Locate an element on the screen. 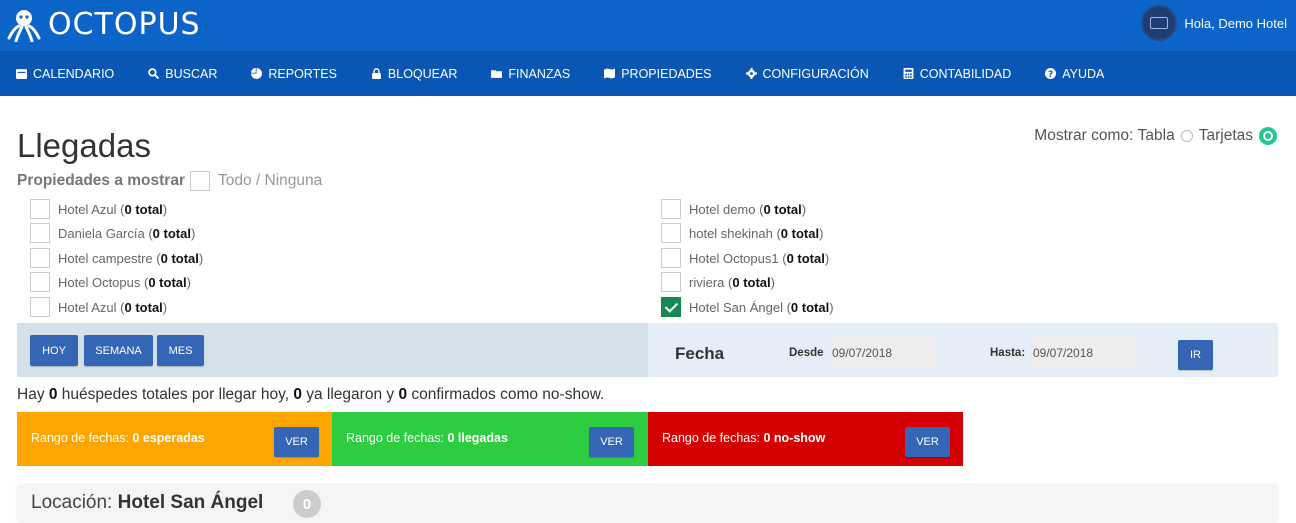  display-mode-label: Mostrar como: is located at coordinates (1084, 135).